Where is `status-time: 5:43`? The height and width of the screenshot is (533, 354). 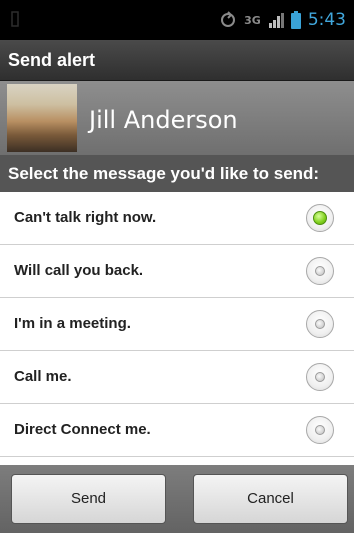 status-time: 5:43 is located at coordinates (326, 20).